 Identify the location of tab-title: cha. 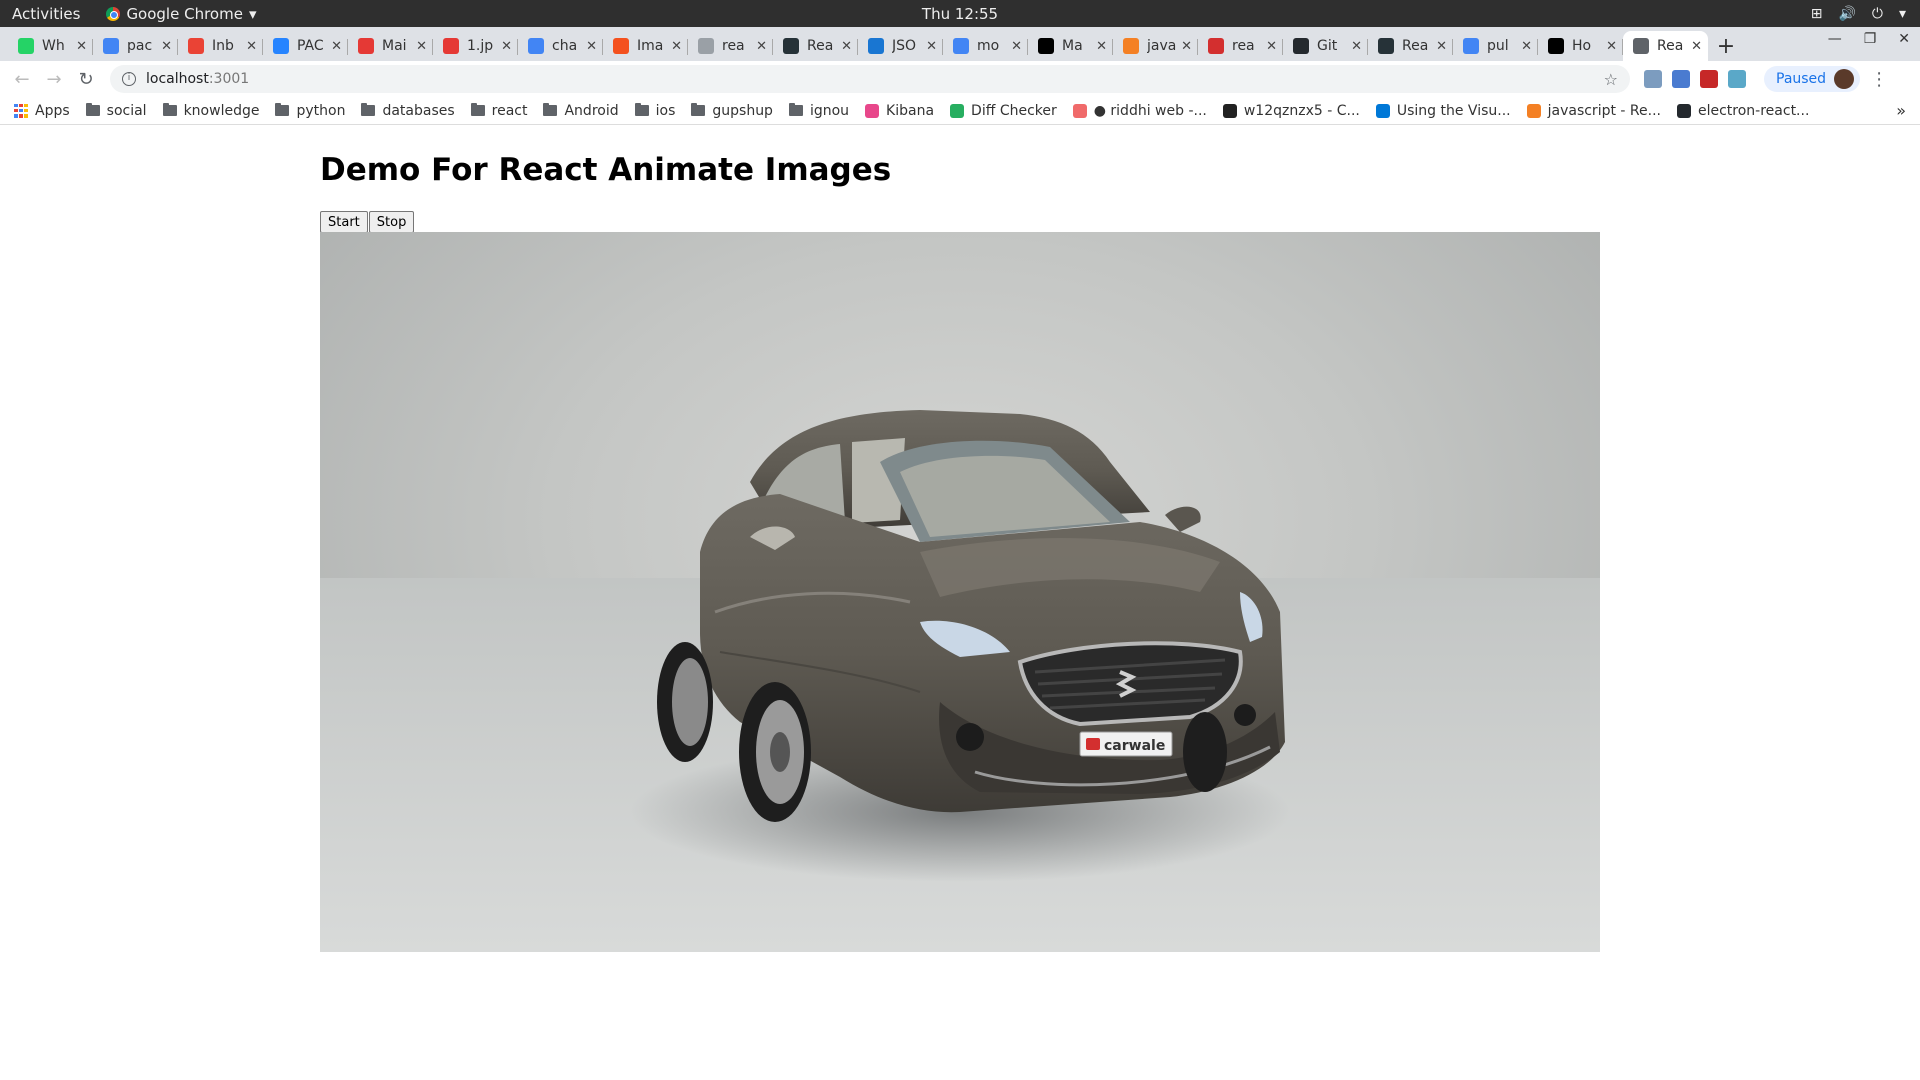
(565, 46).